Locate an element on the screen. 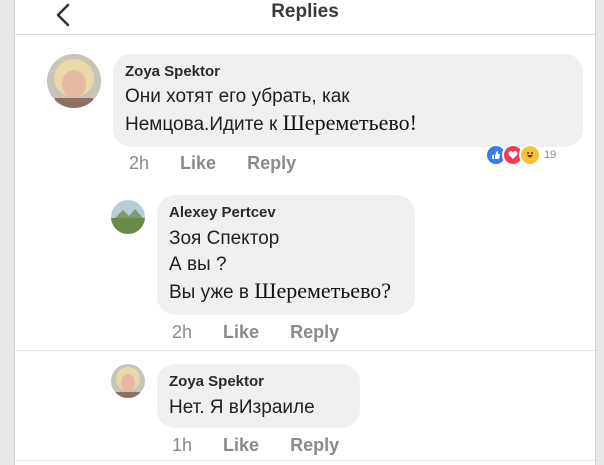  comment-text: А вы ? is located at coordinates (198, 264).